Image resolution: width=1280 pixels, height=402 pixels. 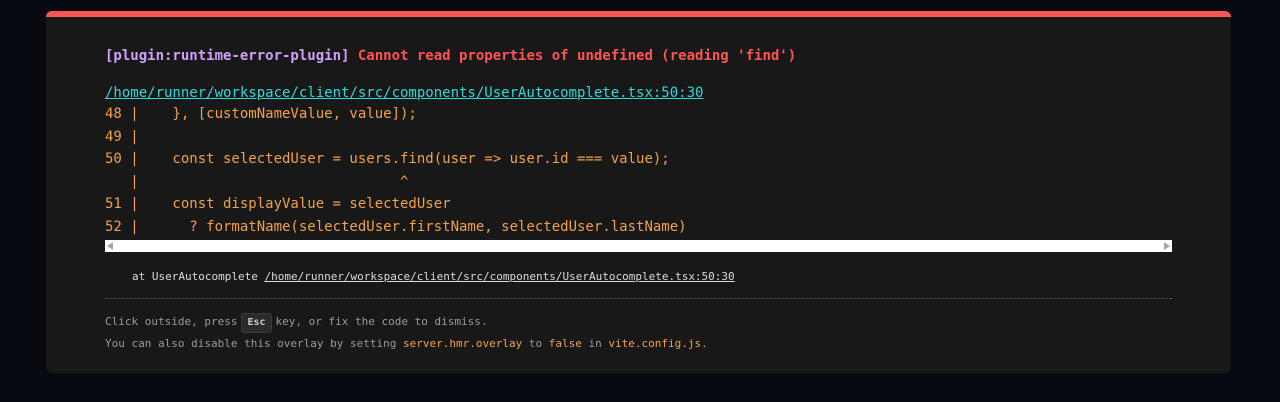 I want to click on tip-text: key, or fix the code to dismiss., so click(x=381, y=321).